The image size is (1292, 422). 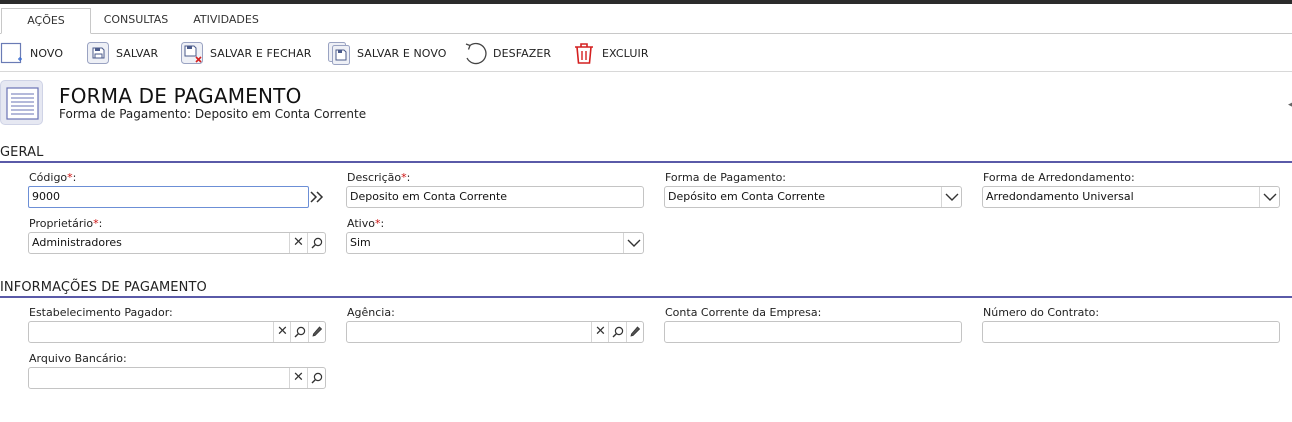 I want to click on salvar-label: SALVAR, so click(x=137, y=53).